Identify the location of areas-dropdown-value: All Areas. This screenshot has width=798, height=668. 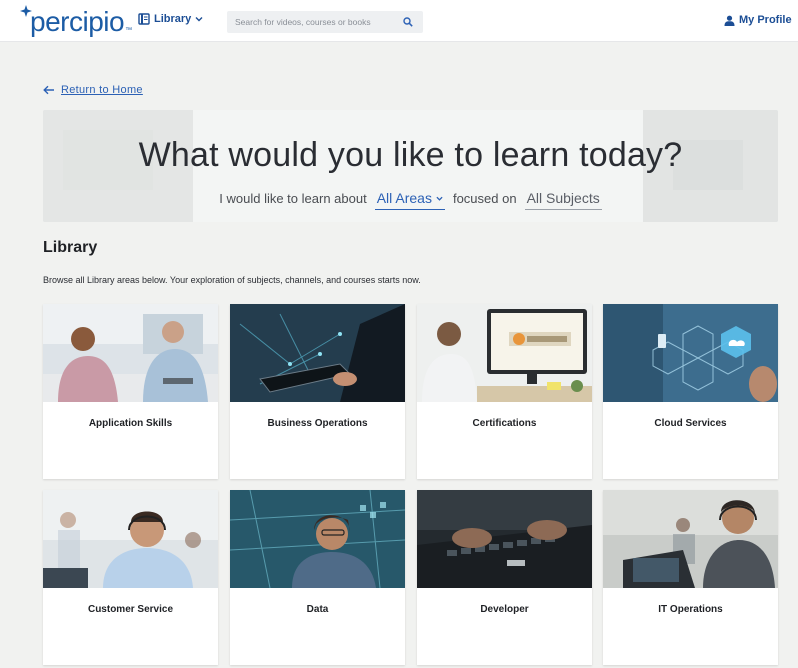
(404, 198).